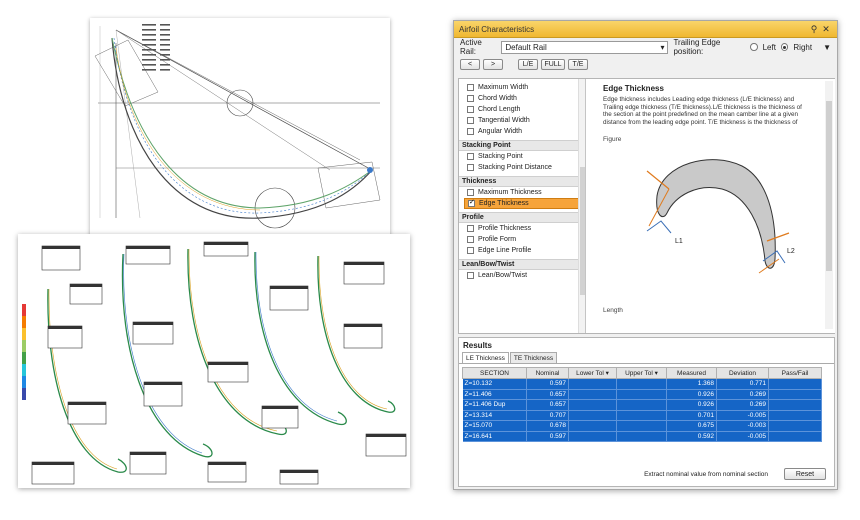 This screenshot has height=520, width=860. Describe the element at coordinates (641, 373) in the screenshot. I see `col-upper-tol: Upper Tol ▾` at that location.